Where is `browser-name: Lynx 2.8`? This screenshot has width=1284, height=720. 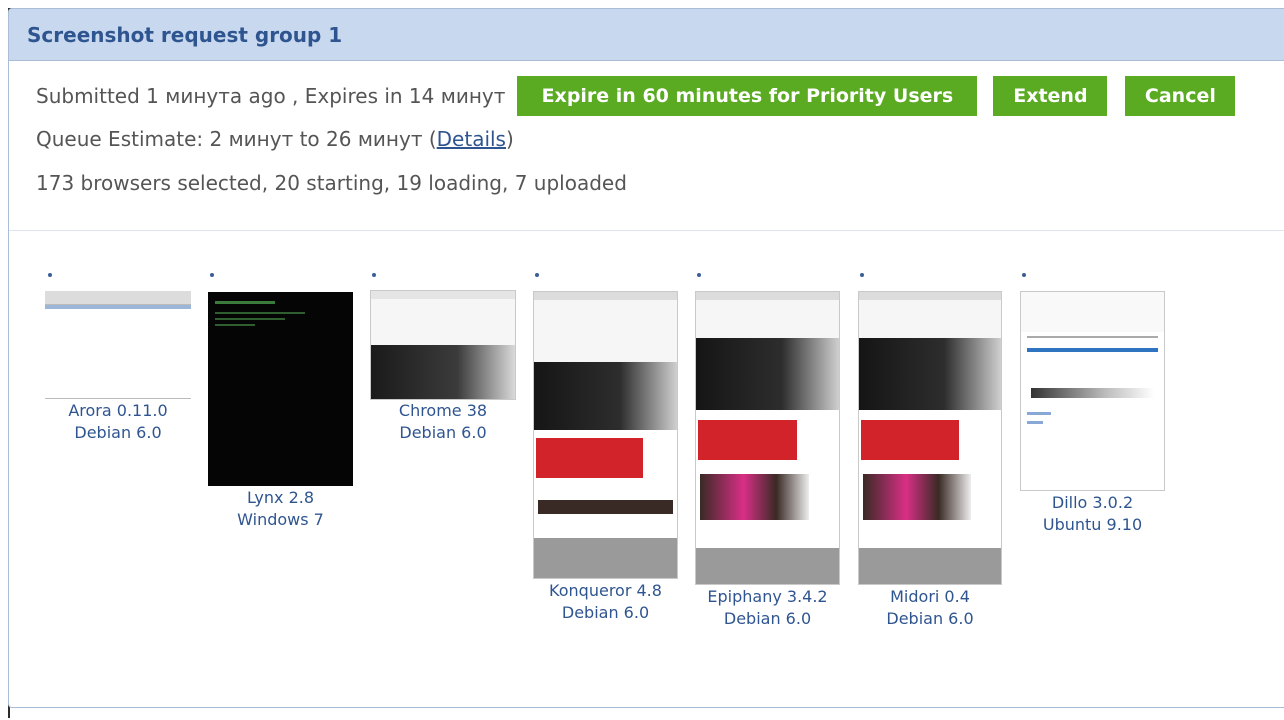
browser-name: Lynx 2.8 is located at coordinates (280, 497).